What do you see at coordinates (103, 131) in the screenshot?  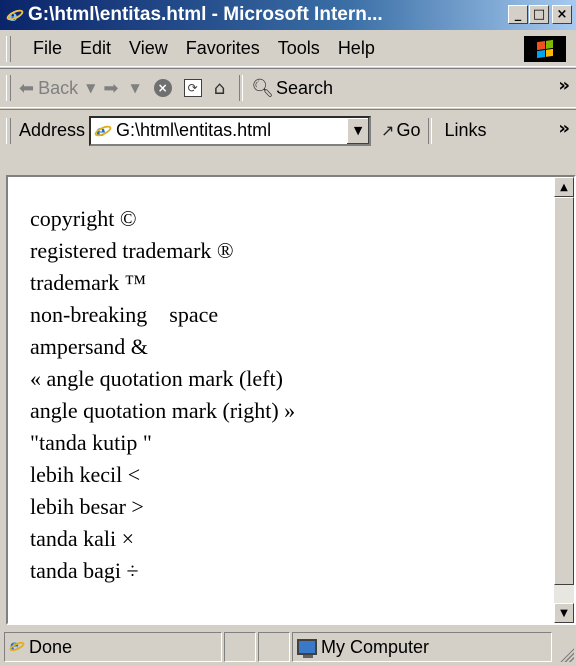 I see `page-icon: e` at bounding box center [103, 131].